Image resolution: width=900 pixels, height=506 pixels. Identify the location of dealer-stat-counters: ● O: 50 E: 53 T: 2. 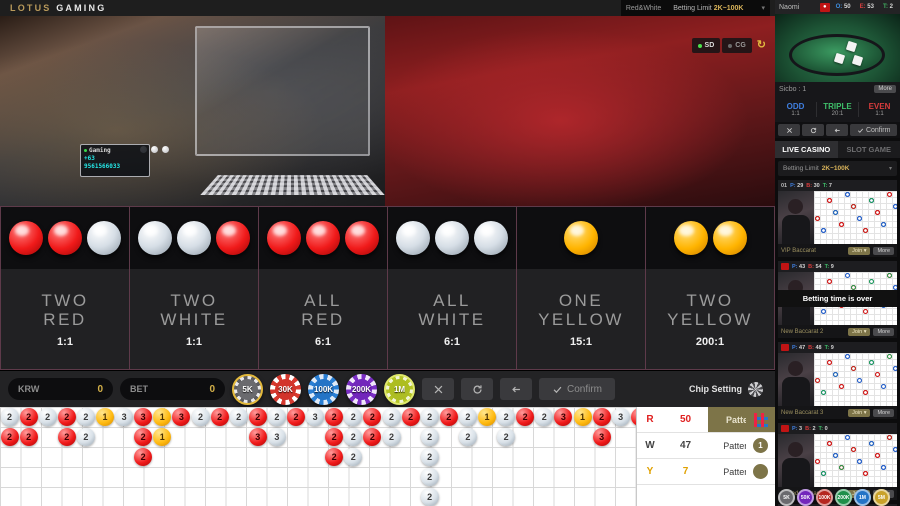
(857, 7).